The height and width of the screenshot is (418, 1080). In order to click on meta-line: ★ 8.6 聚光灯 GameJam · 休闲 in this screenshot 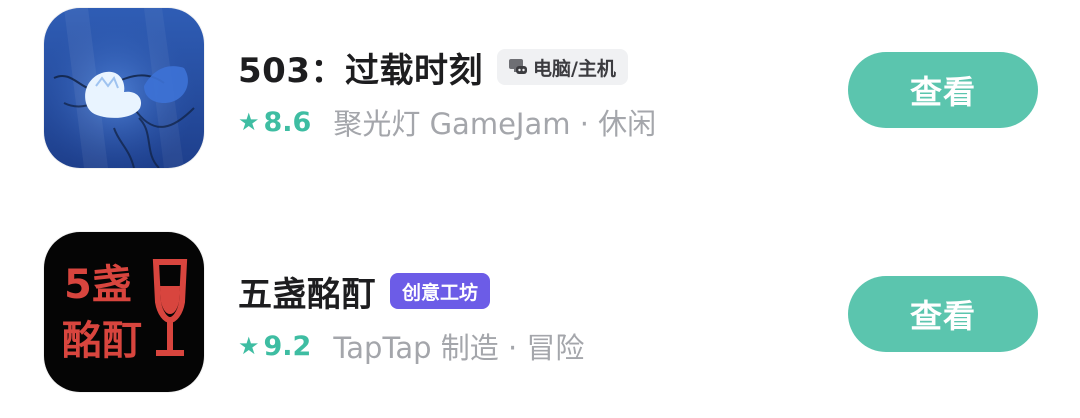, I will do `click(518, 122)`.